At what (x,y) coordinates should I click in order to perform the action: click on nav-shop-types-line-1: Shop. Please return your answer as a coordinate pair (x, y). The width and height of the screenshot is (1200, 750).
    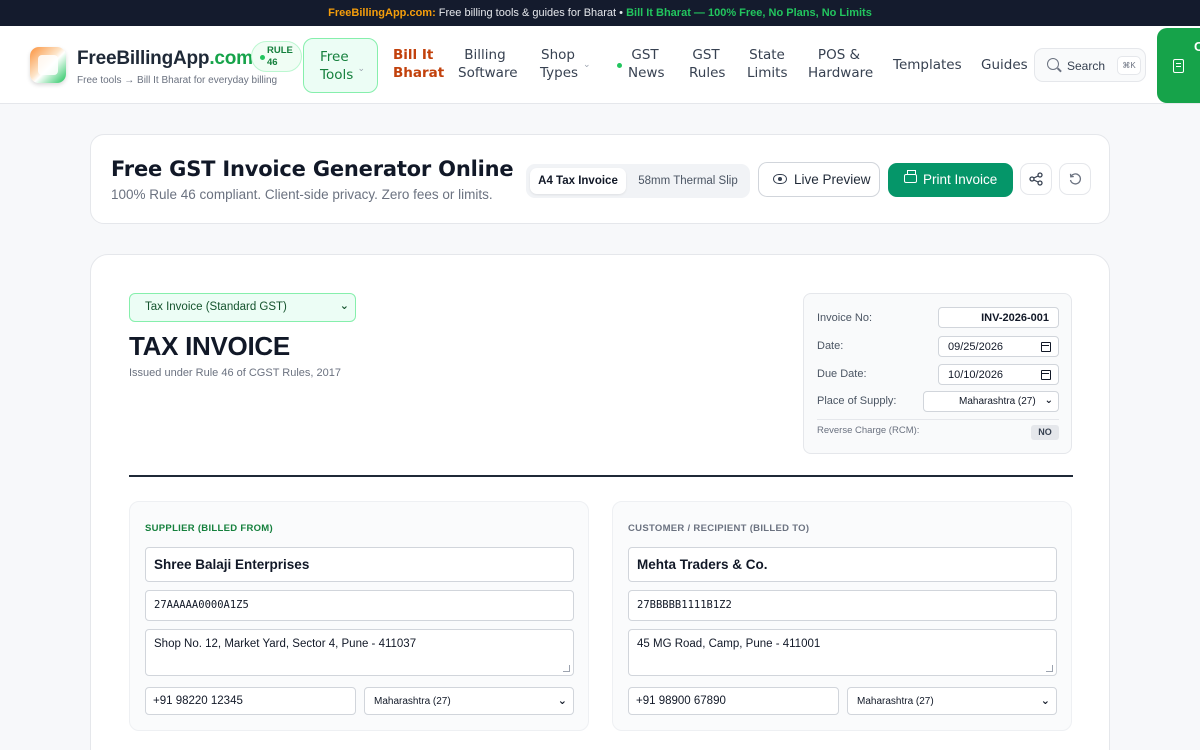
    Looking at the image, I should click on (558, 55).